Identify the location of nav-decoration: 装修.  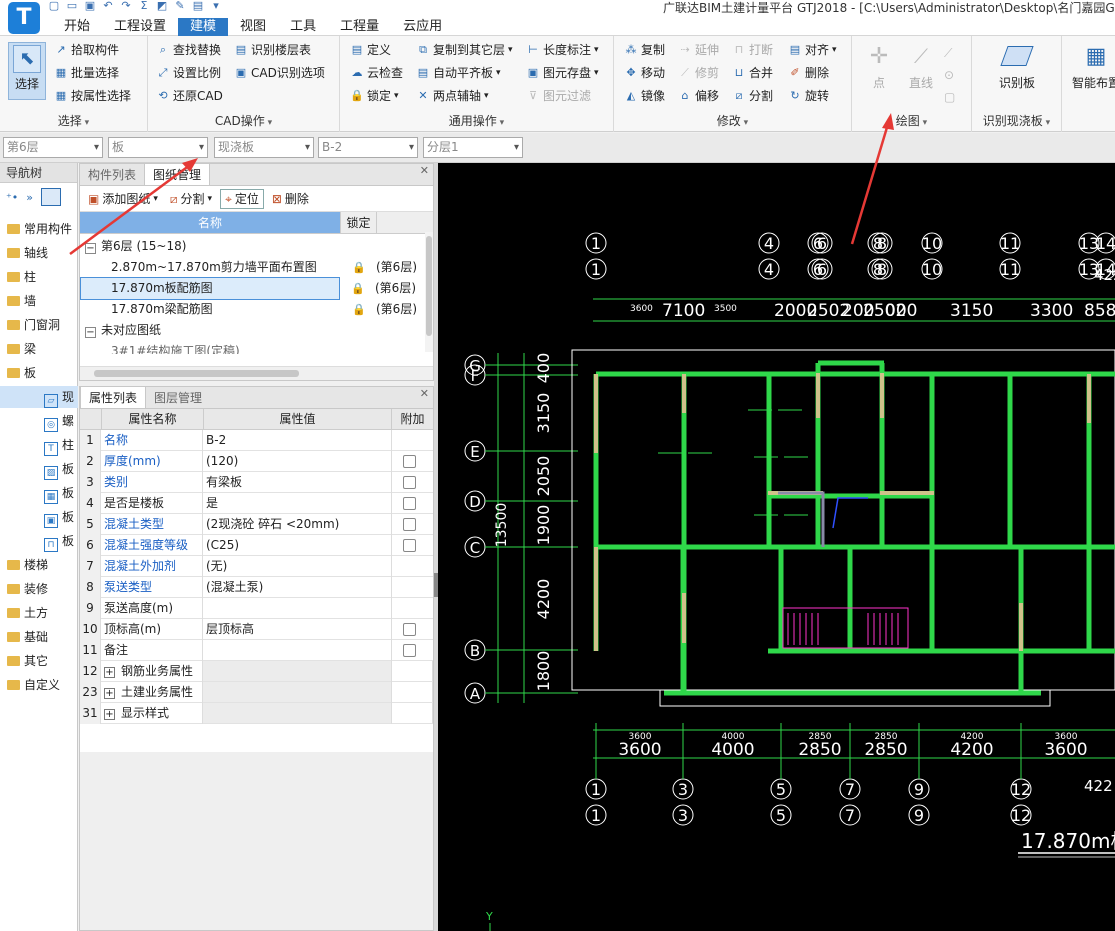
(39, 589).